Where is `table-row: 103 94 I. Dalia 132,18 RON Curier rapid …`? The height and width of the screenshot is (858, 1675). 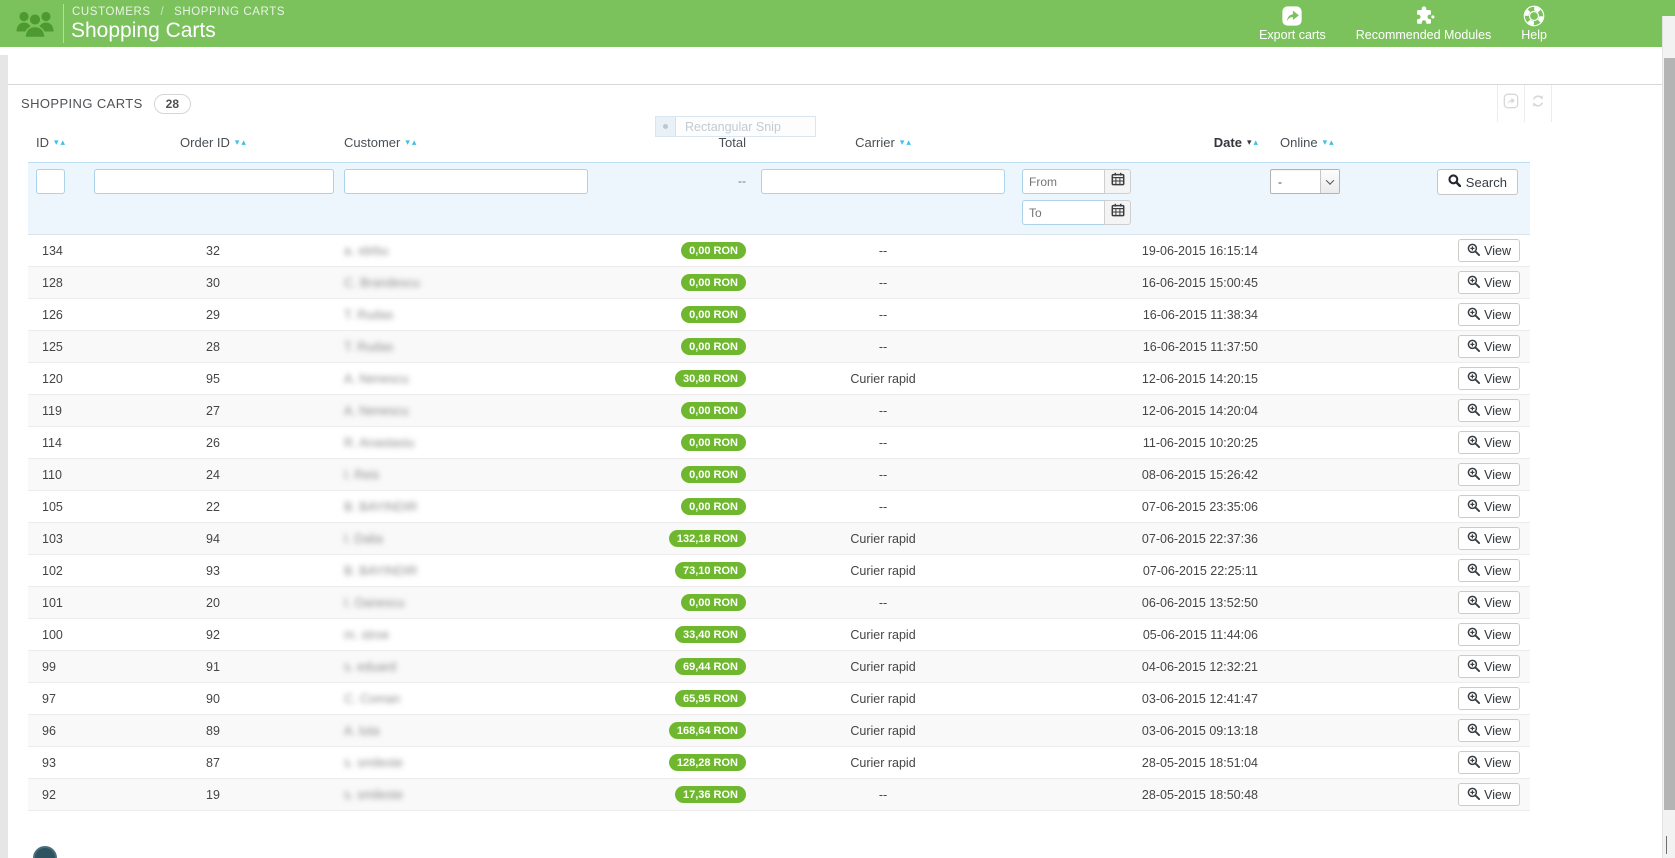 table-row: 103 94 I. Dalia 132,18 RON Curier rapid … is located at coordinates (779, 539).